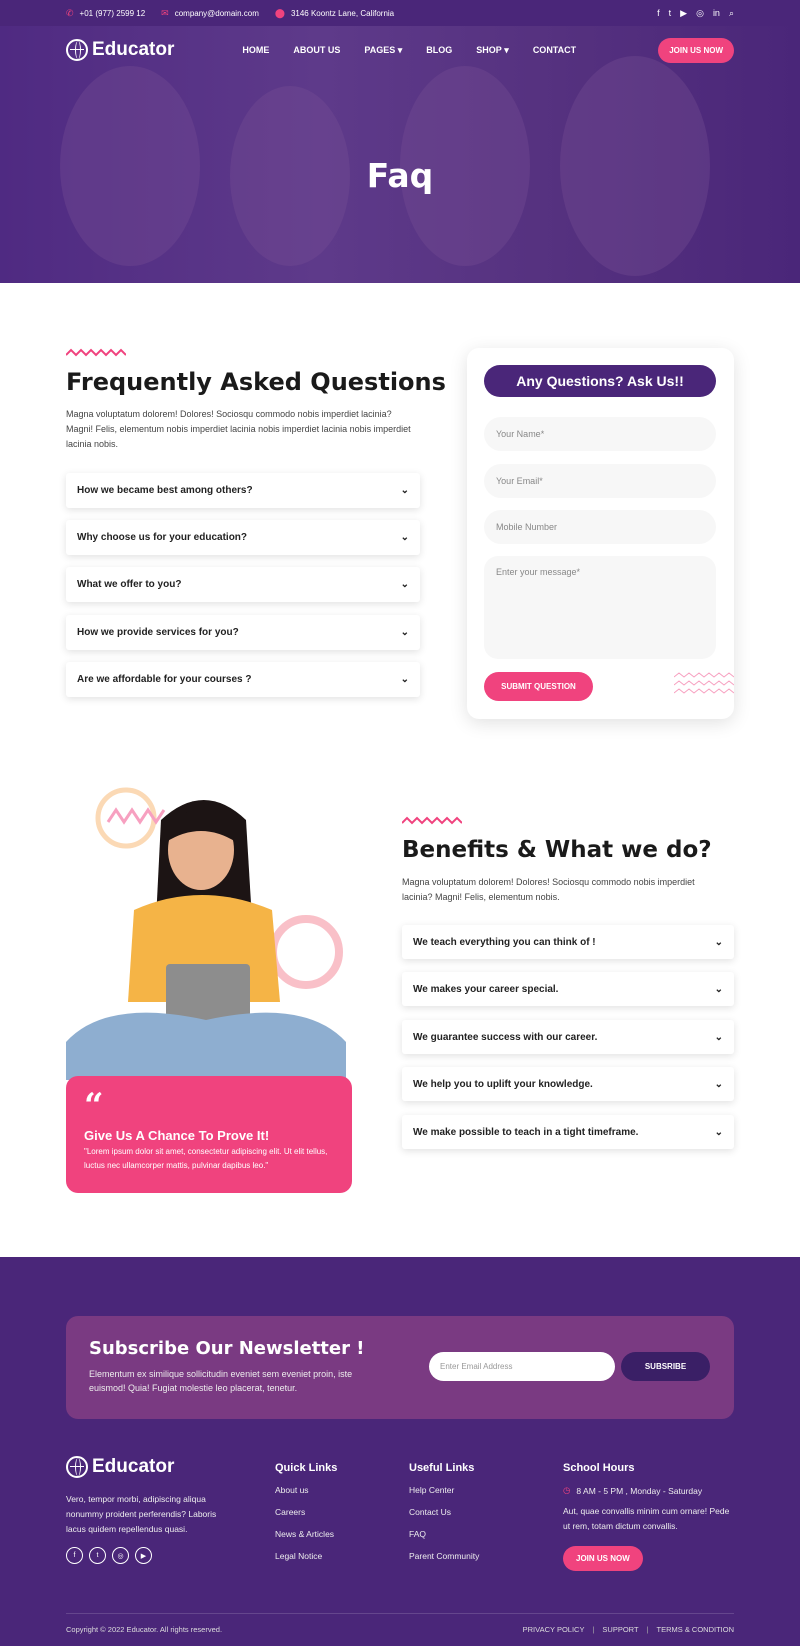  I want to click on zigzag-pattern-decoration, so click(704, 683).